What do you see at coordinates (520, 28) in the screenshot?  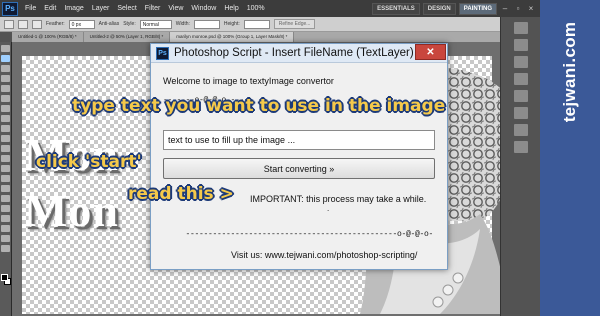 I see `color-panel-icon` at bounding box center [520, 28].